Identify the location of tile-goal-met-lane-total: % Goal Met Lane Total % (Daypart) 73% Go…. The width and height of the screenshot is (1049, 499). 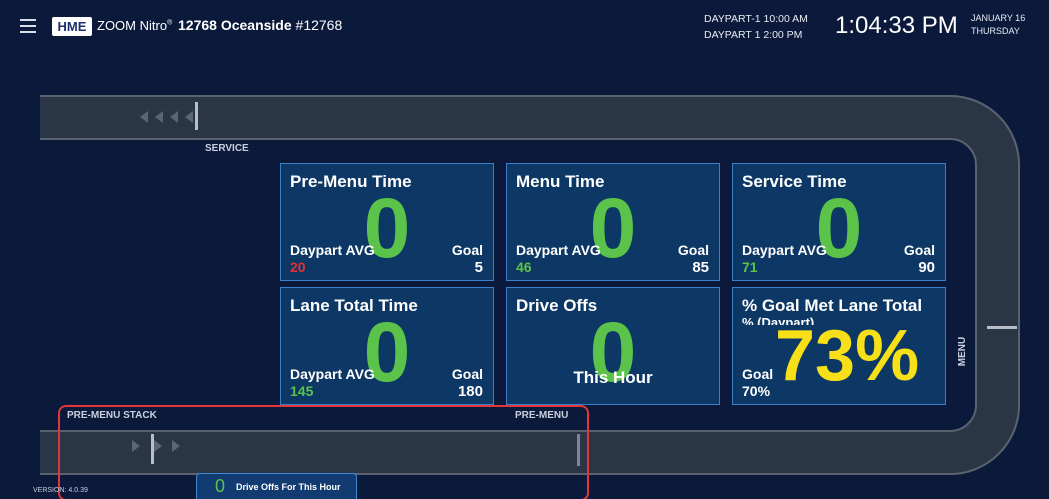
(839, 346).